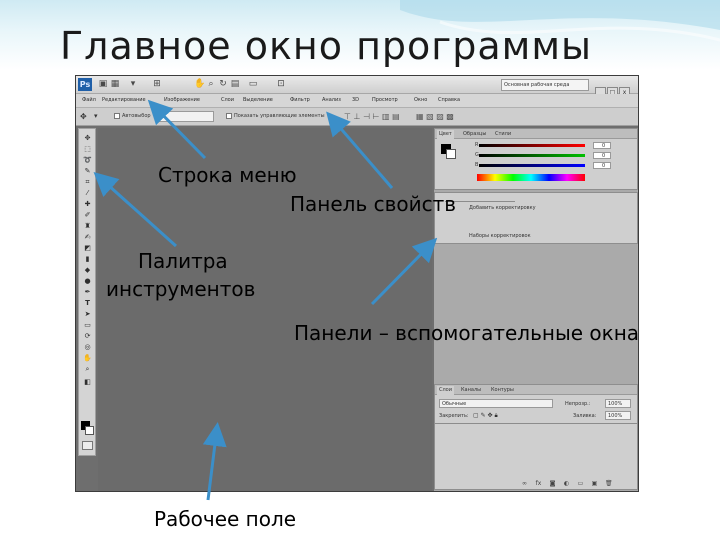 The width and height of the screenshot is (720, 540). I want to click on new-layer-icon: ▣, so click(594, 484).